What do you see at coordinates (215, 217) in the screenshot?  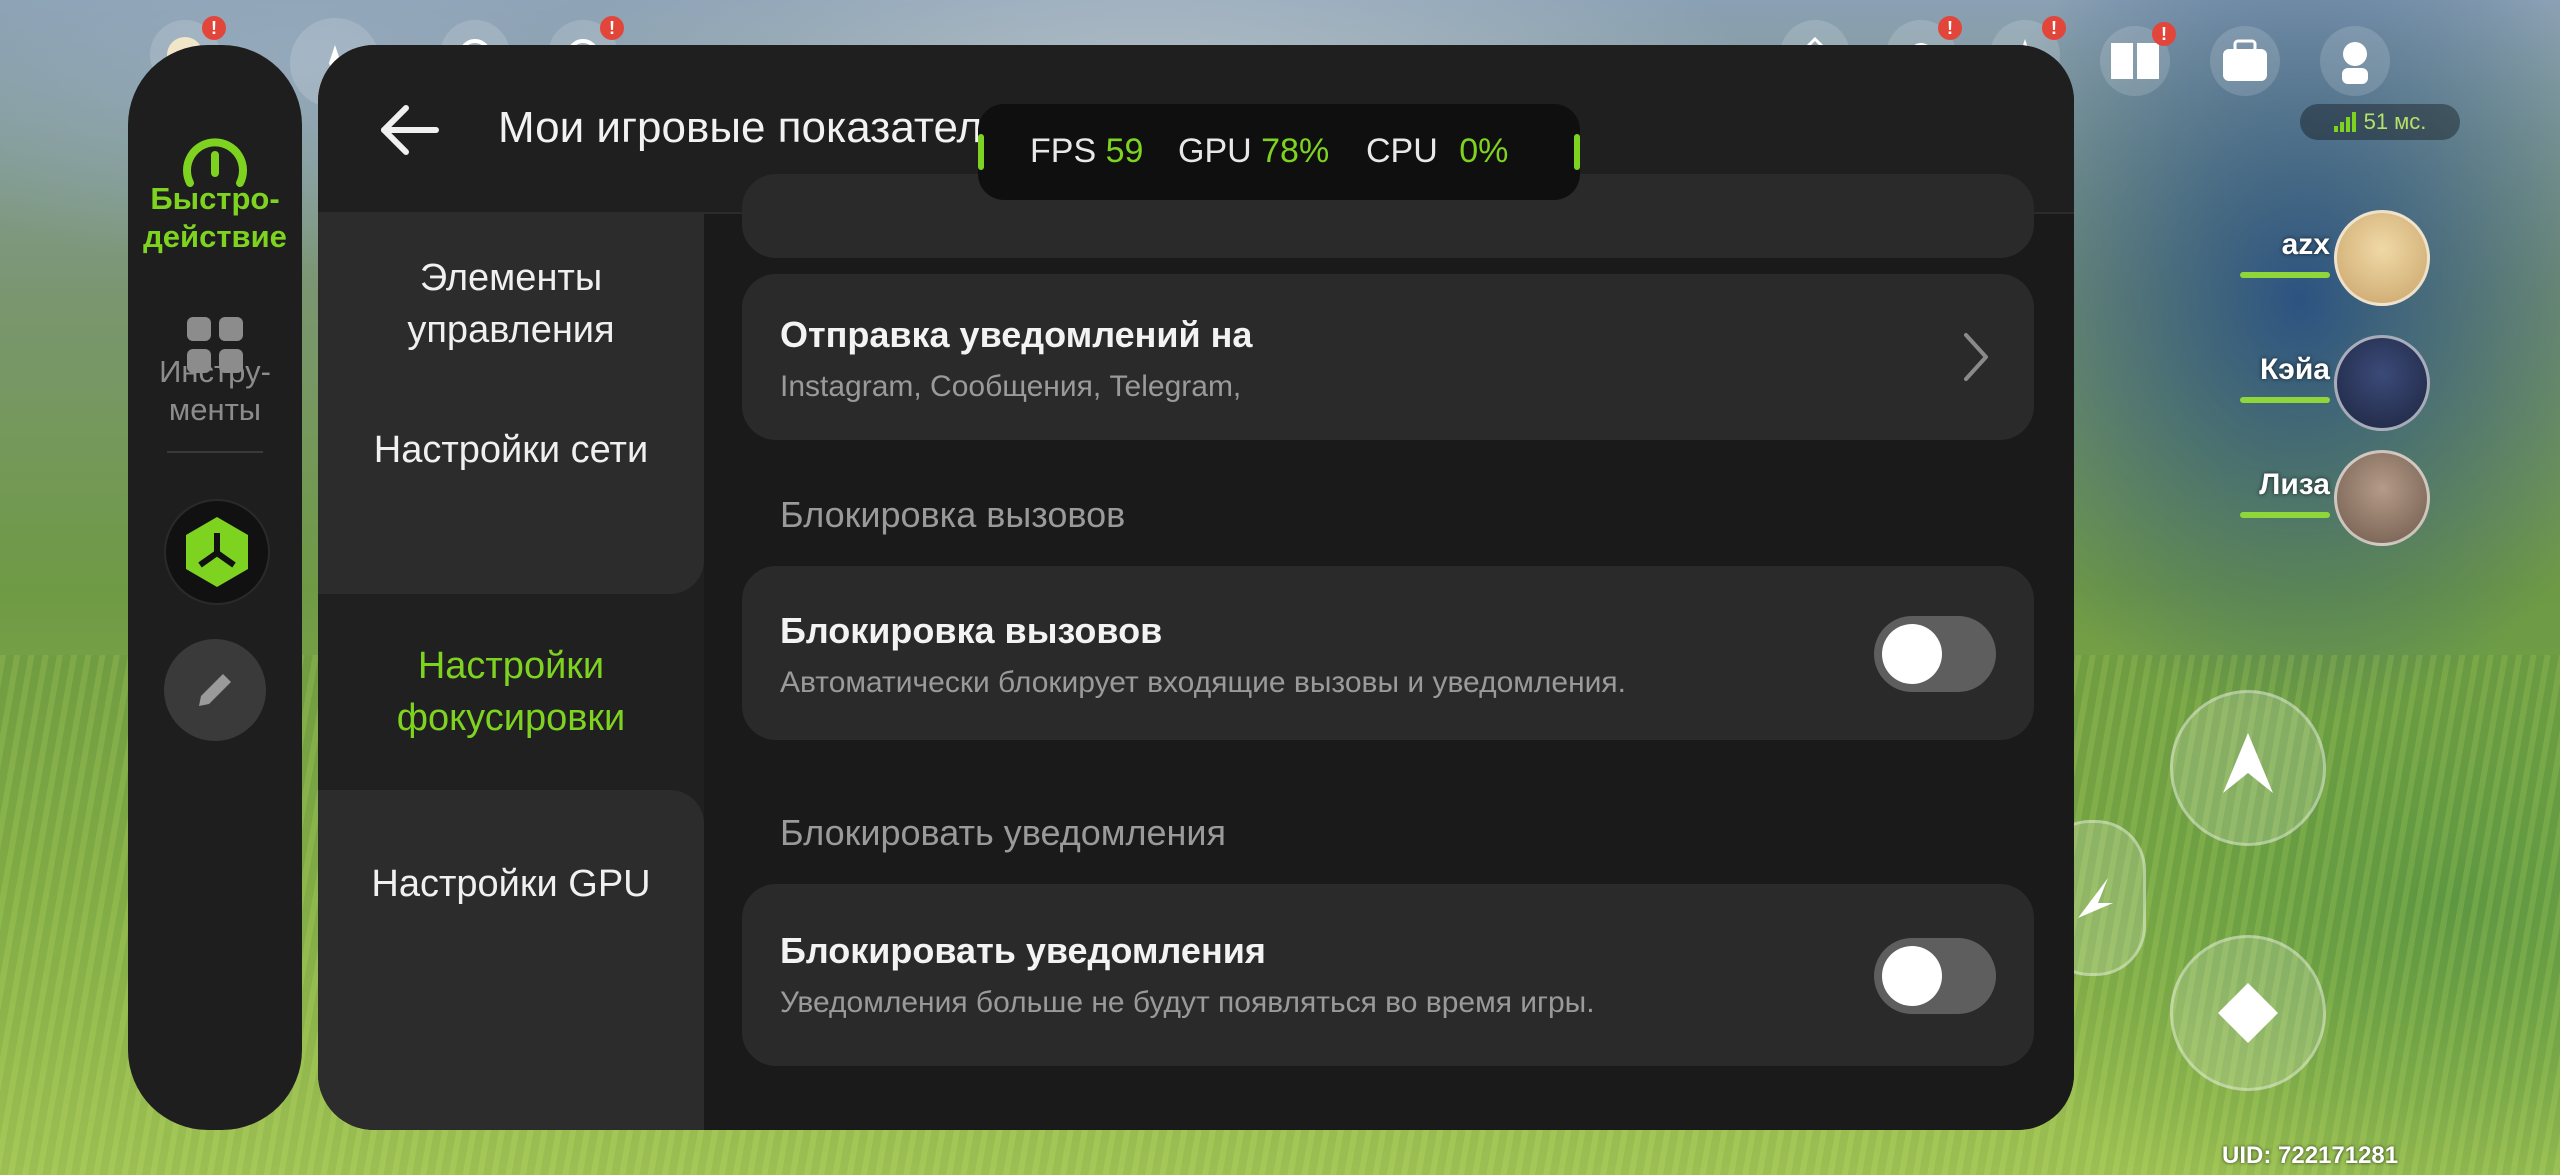 I see `performance-tab-label: Быстро- действие` at bounding box center [215, 217].